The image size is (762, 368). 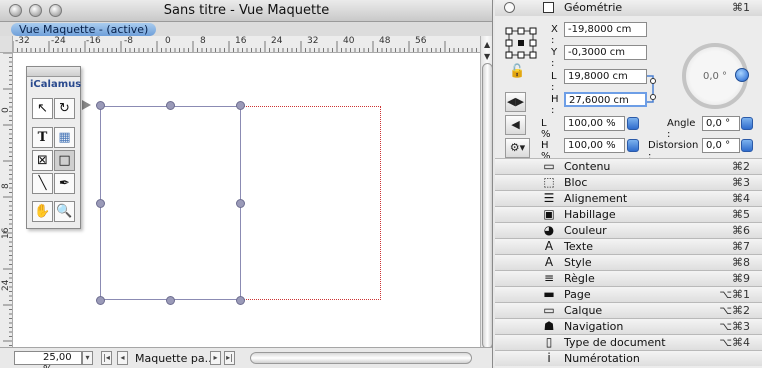 What do you see at coordinates (246, 29) in the screenshot?
I see `view-tab-bar: Vue Maquette - (active)` at bounding box center [246, 29].